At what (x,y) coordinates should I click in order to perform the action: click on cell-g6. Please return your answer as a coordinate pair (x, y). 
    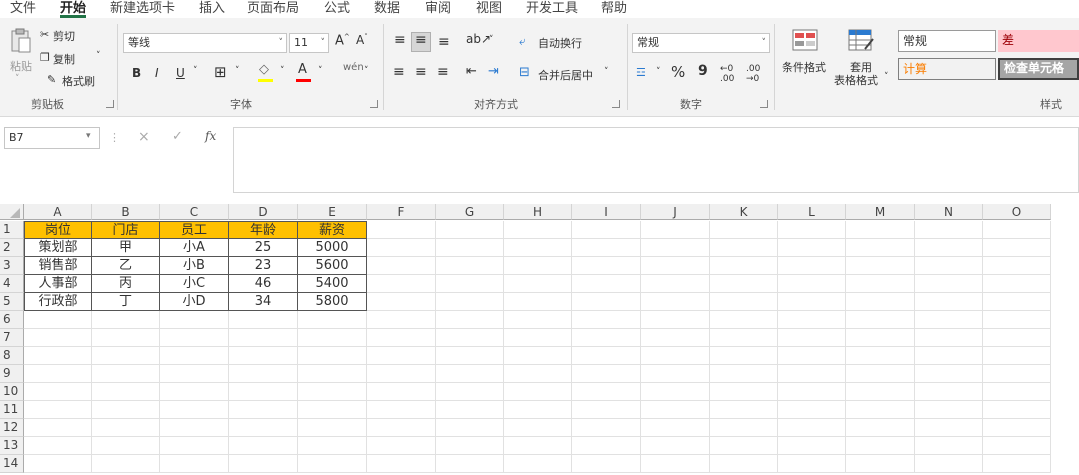
    Looking at the image, I should click on (470, 320).